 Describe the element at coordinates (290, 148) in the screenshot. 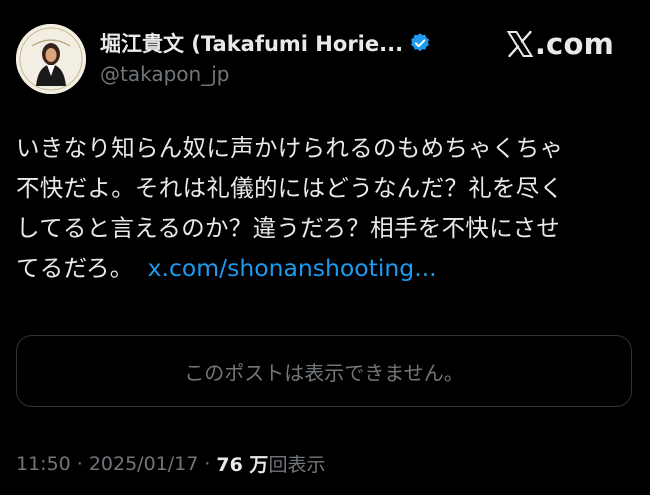

I see `post-text-line: いきなり知らん奴に声かけられるのもめちゃくちゃ` at that location.